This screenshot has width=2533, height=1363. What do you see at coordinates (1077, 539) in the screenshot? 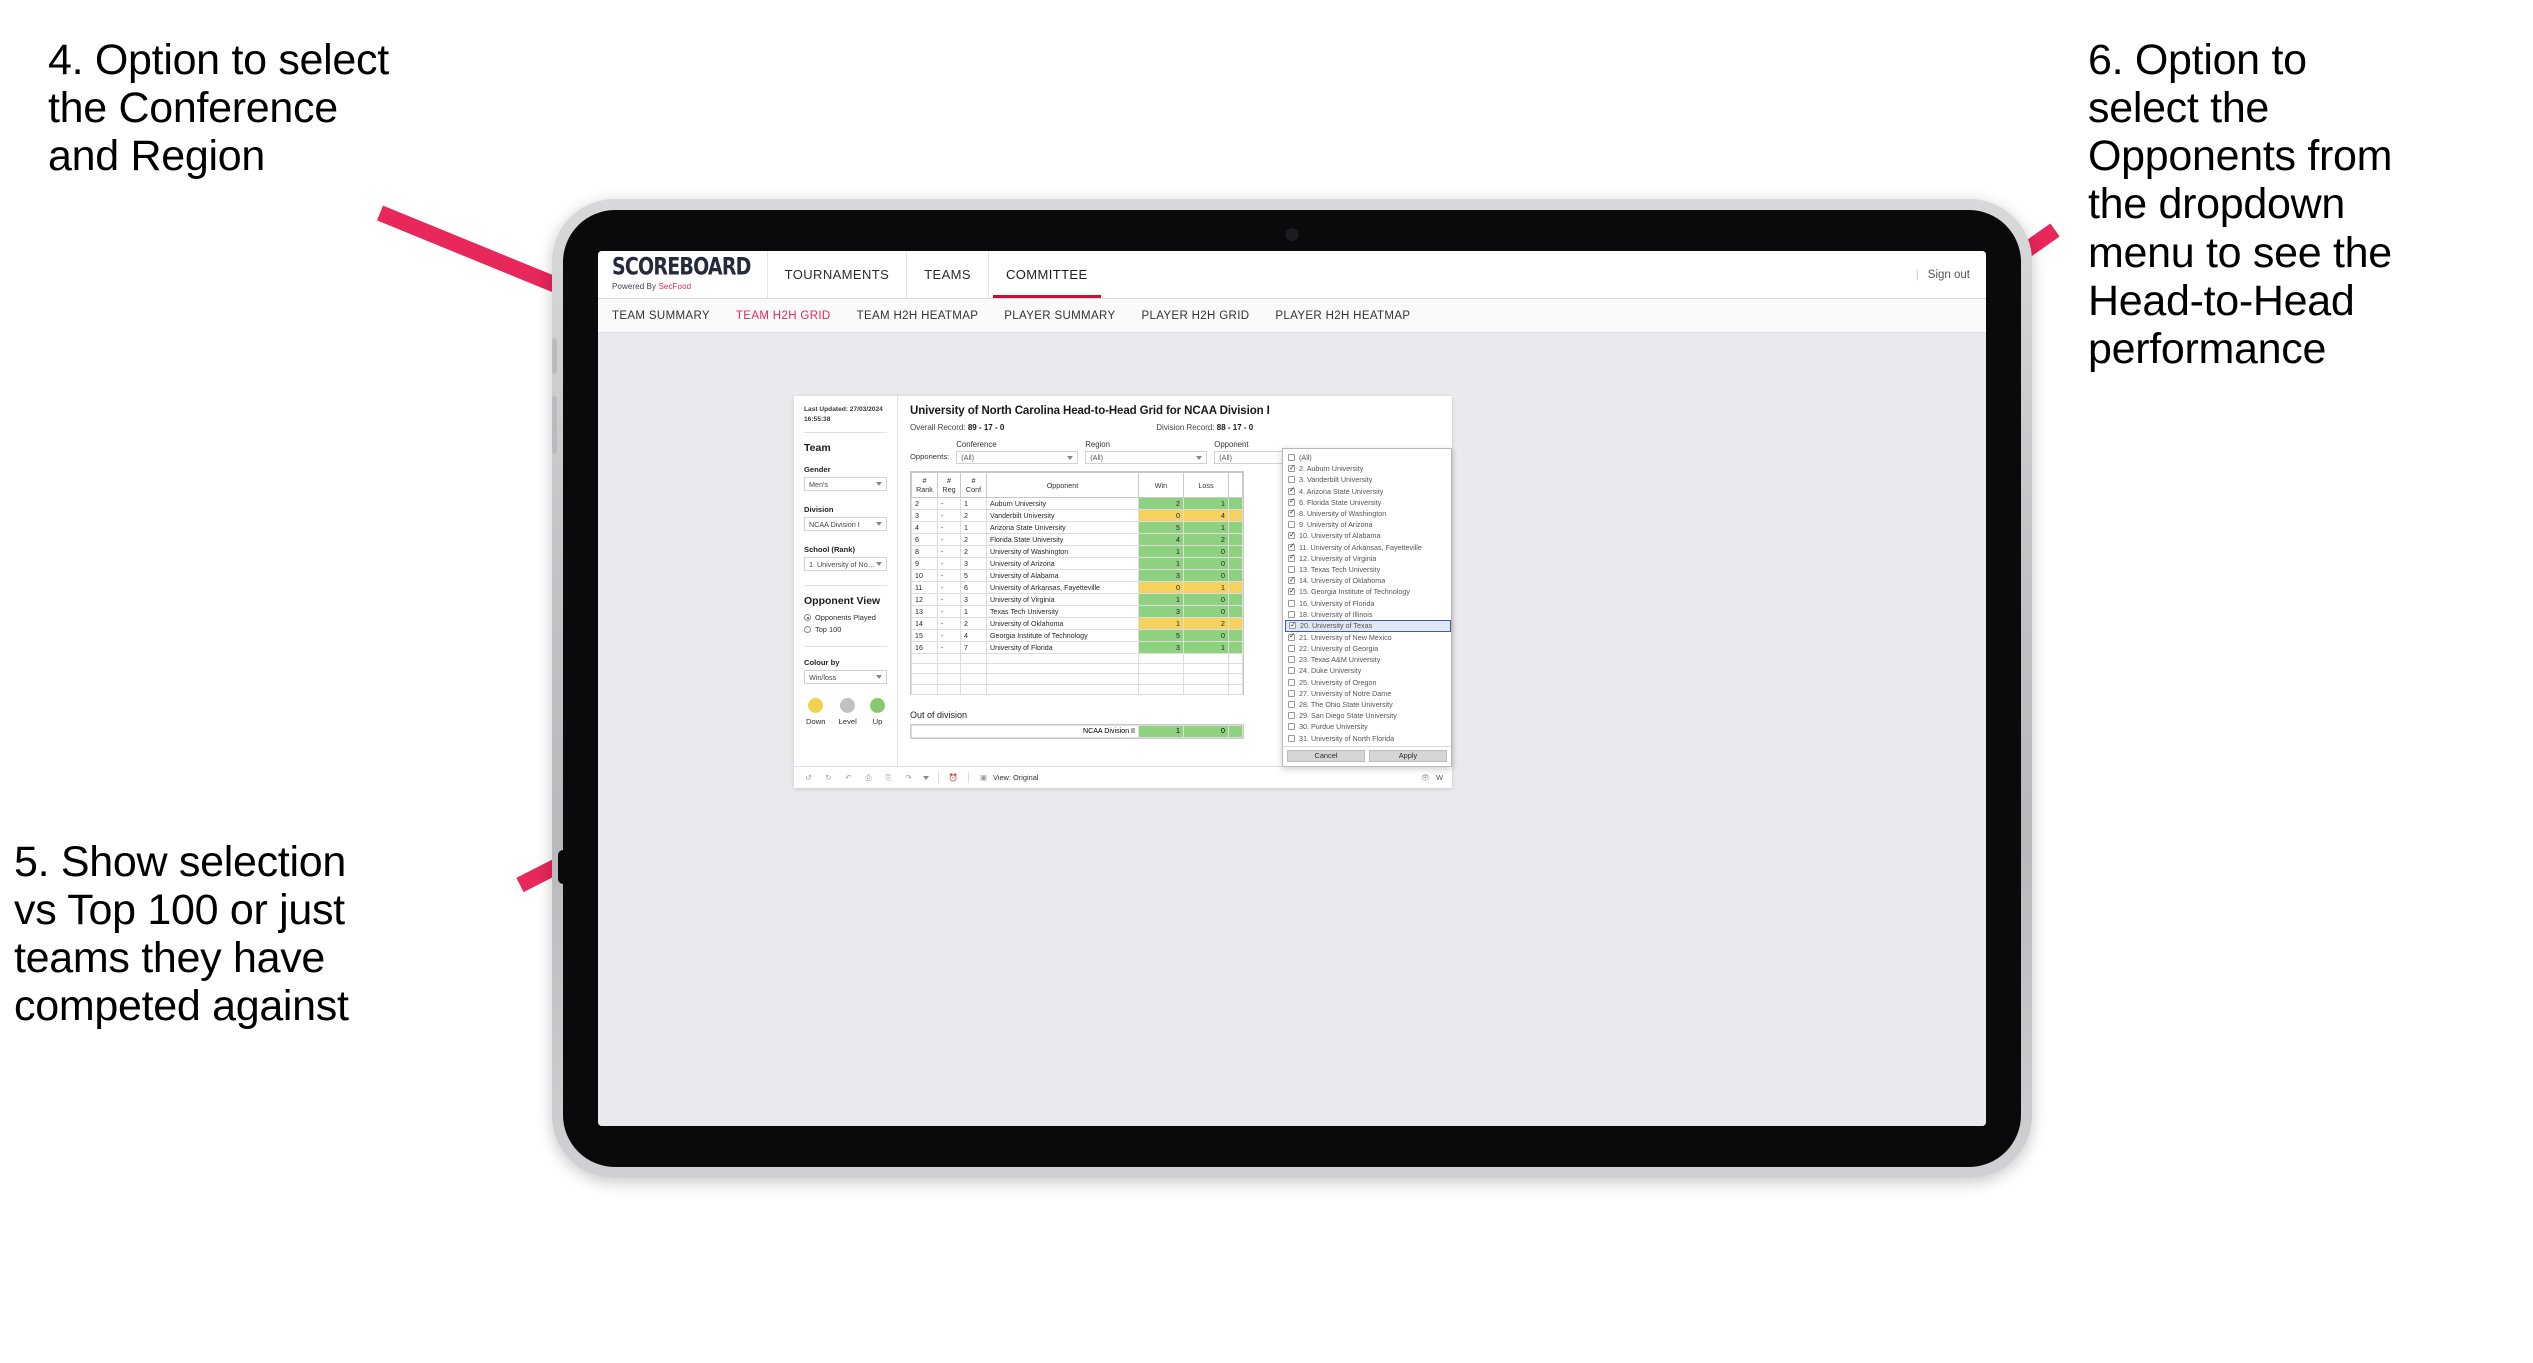
I see `table-row: 6-2 Florida State University 4 2` at bounding box center [1077, 539].